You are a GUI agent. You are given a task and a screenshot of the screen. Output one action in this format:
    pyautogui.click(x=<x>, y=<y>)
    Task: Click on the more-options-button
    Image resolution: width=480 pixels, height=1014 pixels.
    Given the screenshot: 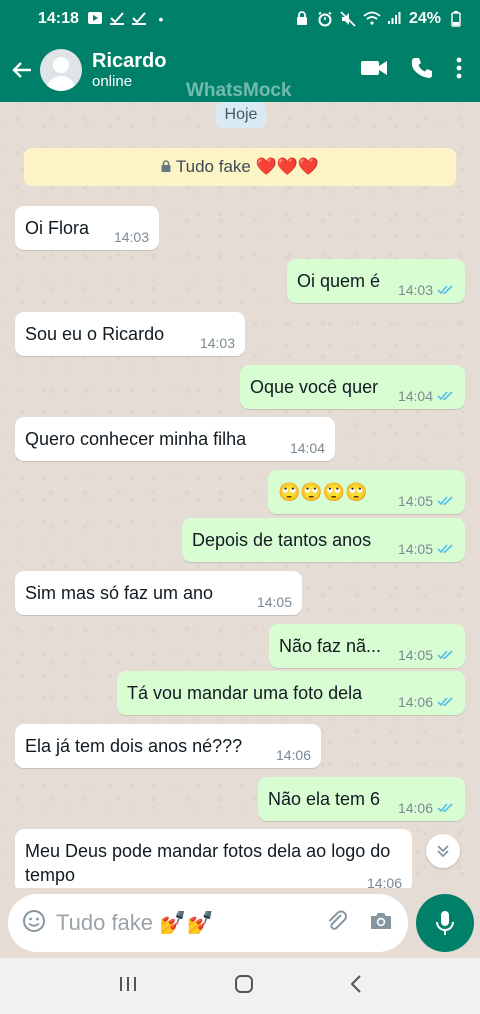 What is the action you would take?
    pyautogui.click(x=459, y=70)
    